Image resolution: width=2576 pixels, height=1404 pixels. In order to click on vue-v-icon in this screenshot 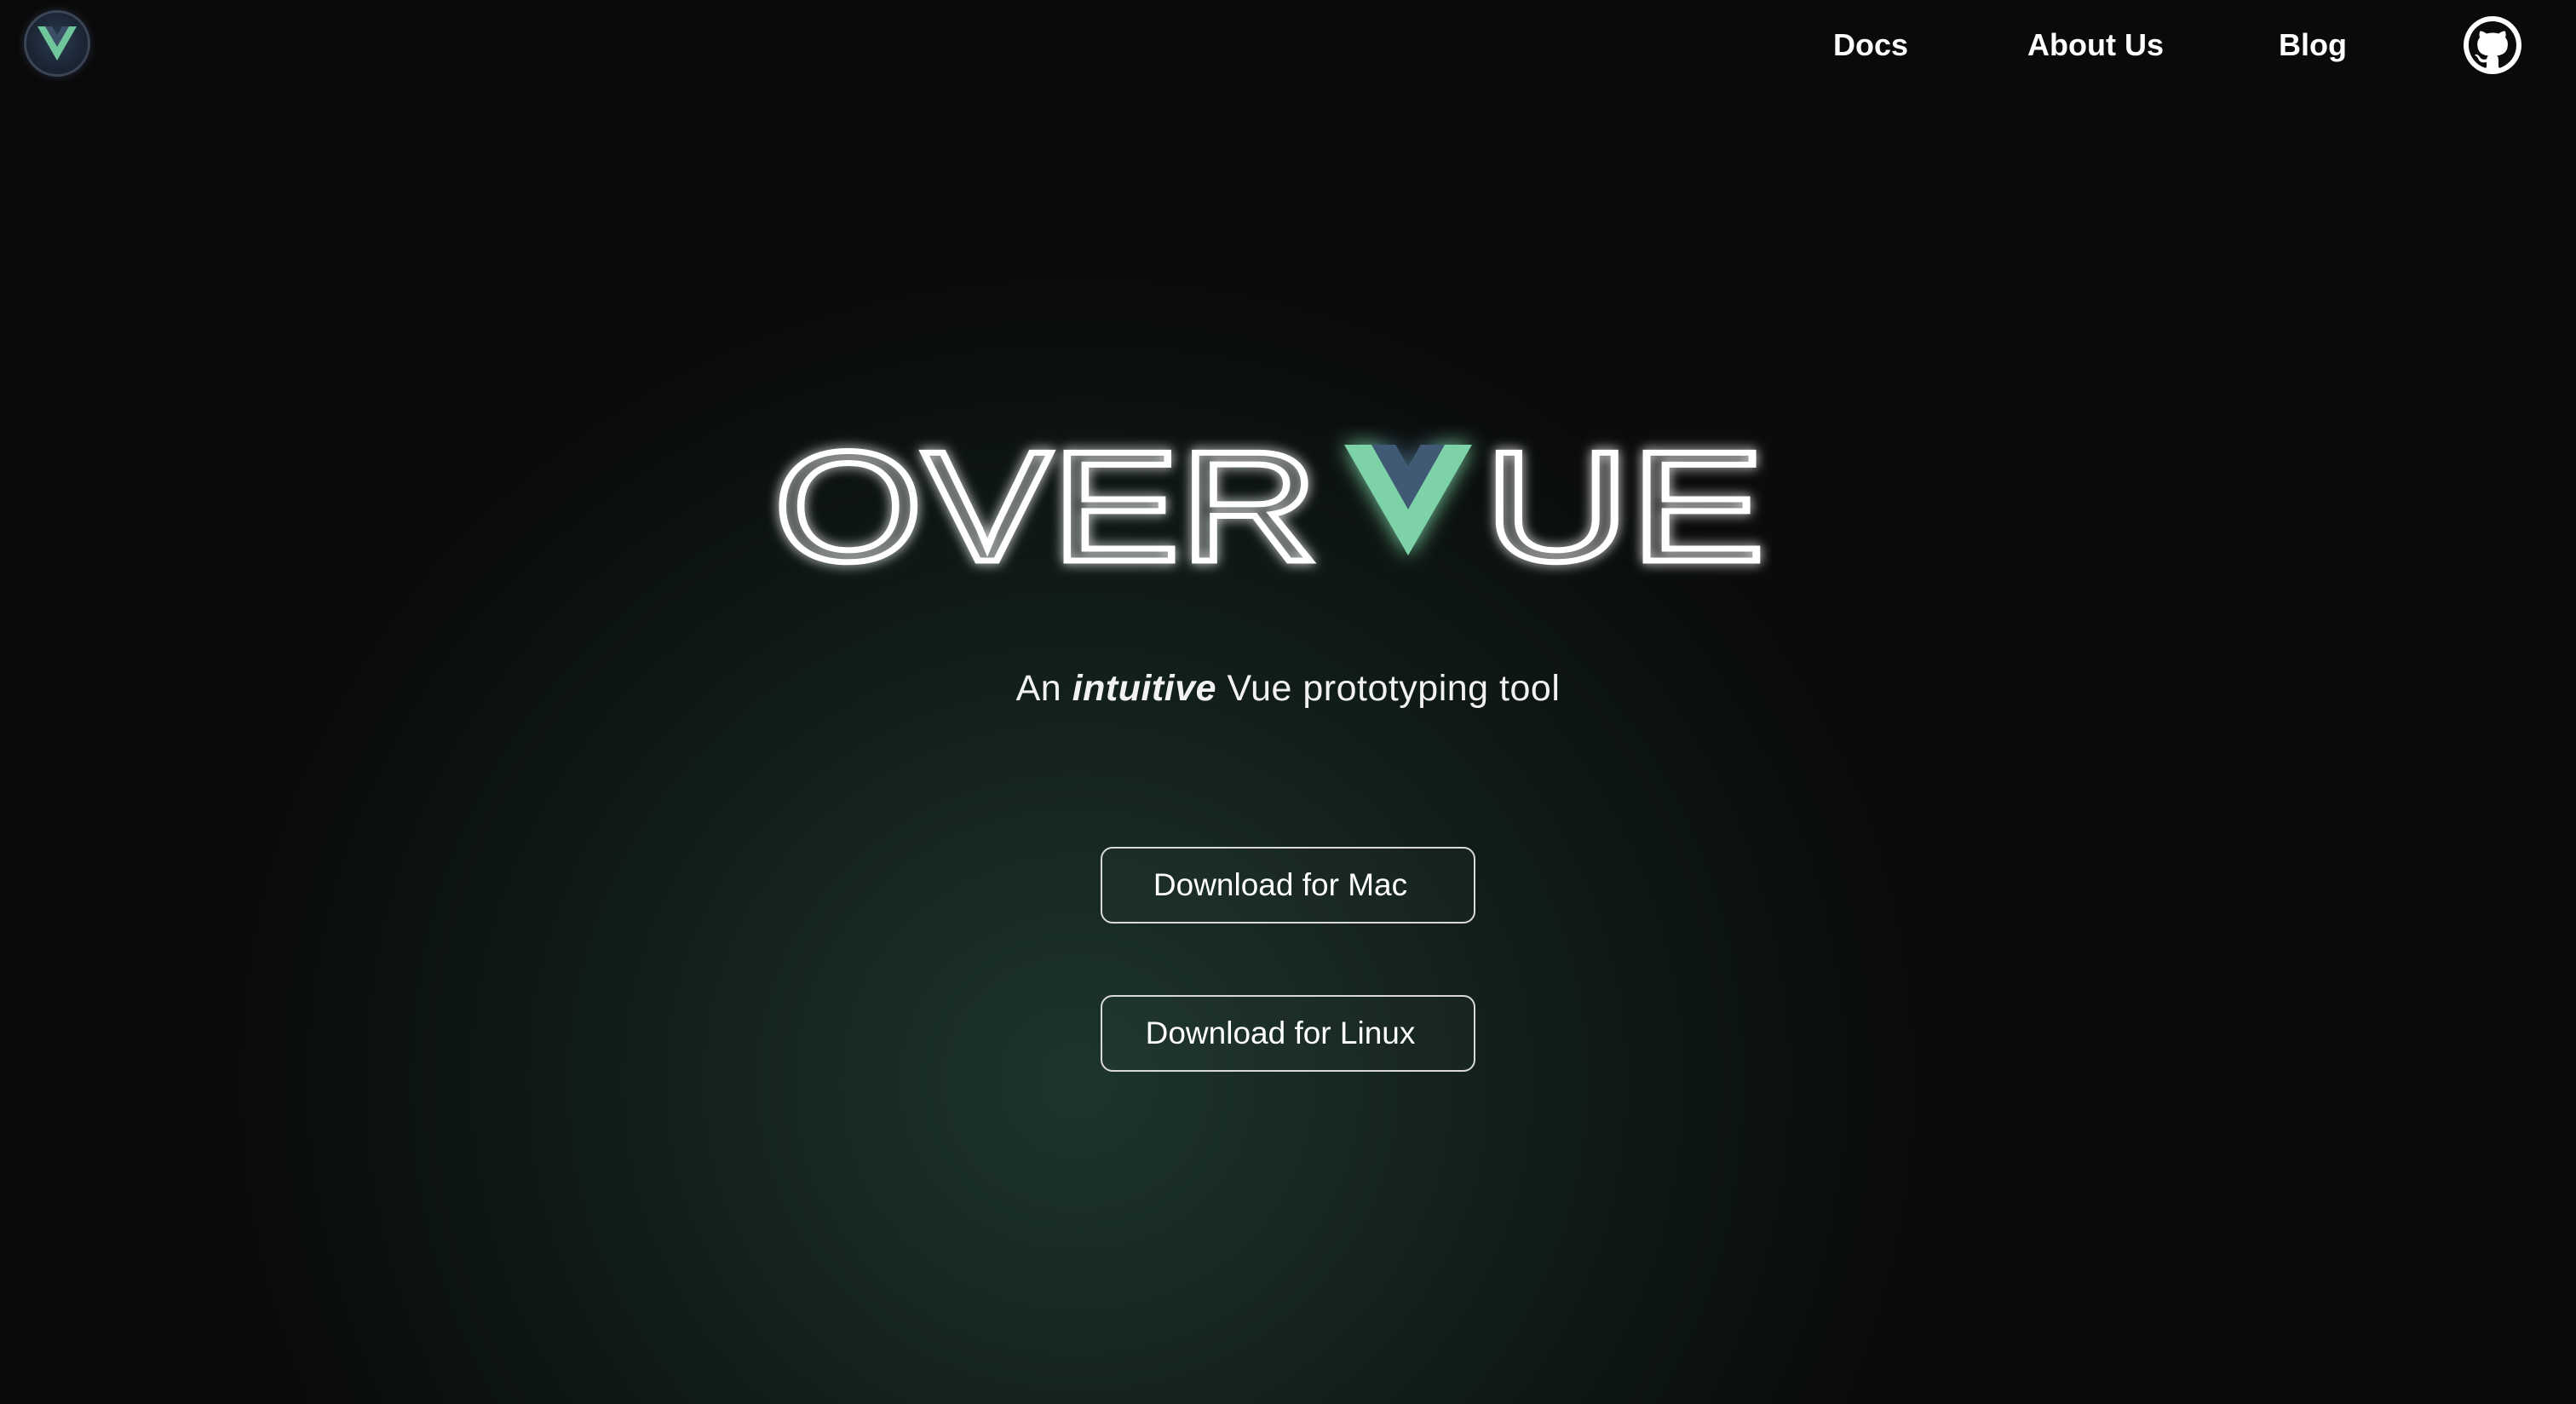, I will do `click(1408, 500)`.